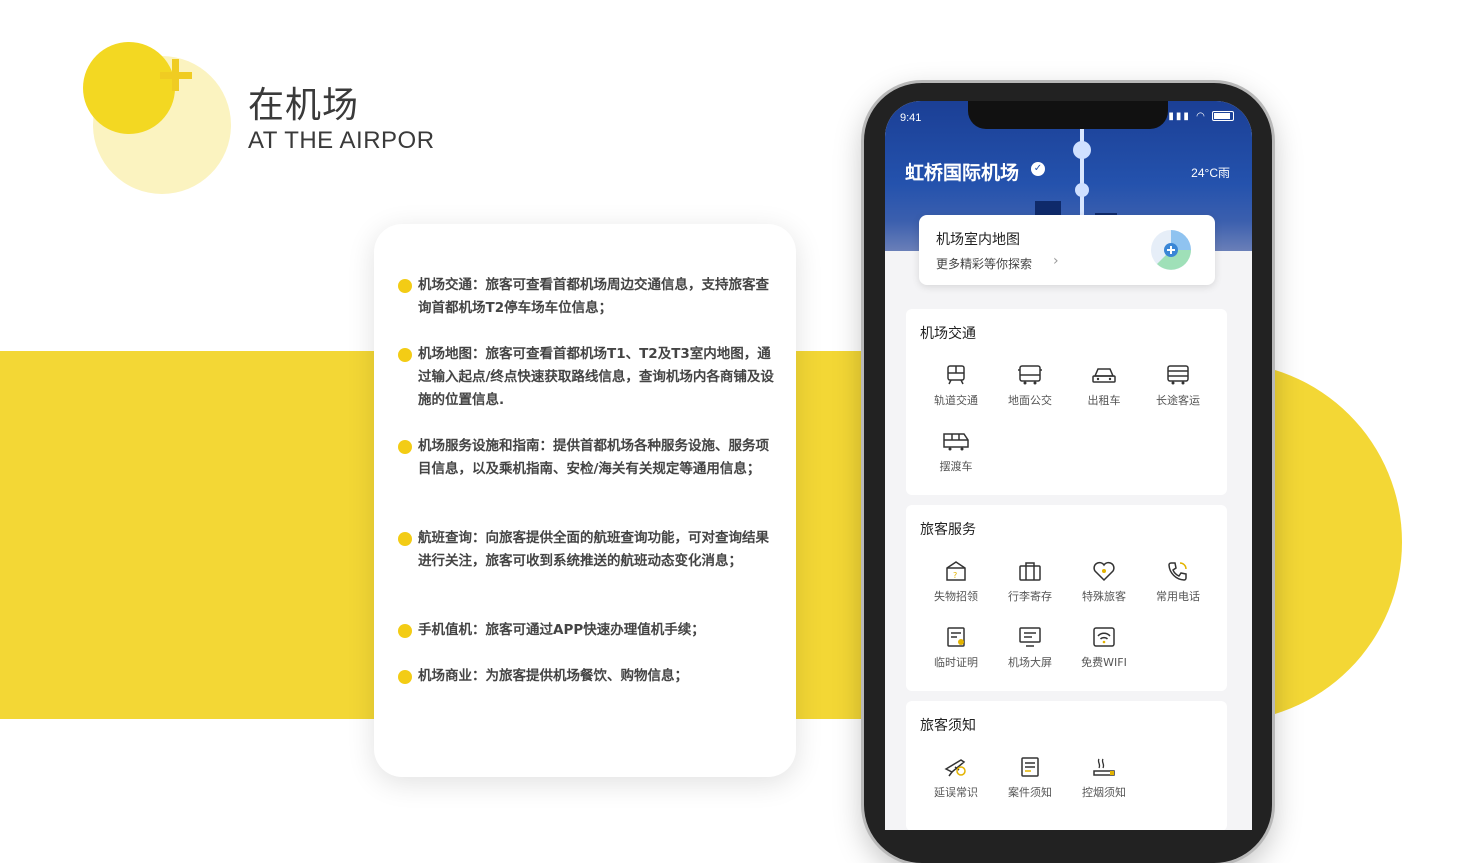  Describe the element at coordinates (956, 582) in the screenshot. I see `grid-item-lost-found: ? 失物招领` at that location.